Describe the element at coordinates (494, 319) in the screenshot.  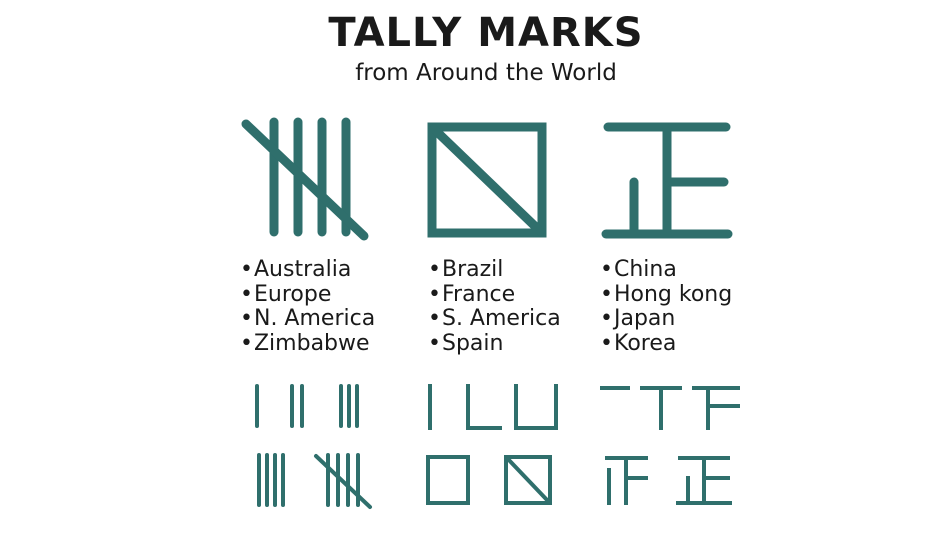
I see `country-item: S. America` at that location.